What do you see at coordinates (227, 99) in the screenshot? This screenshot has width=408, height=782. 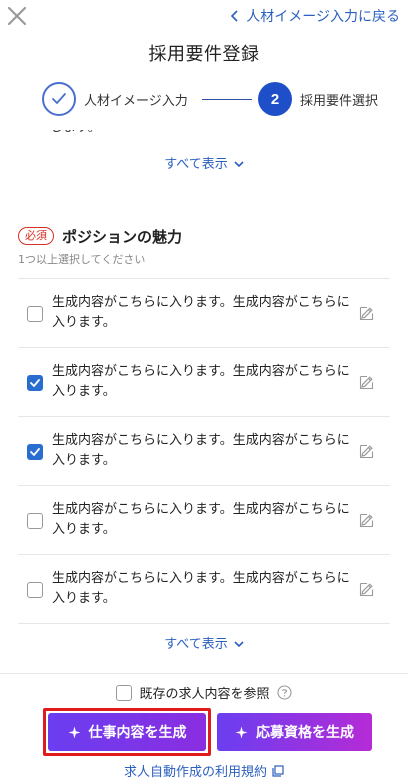 I see `step-connector` at bounding box center [227, 99].